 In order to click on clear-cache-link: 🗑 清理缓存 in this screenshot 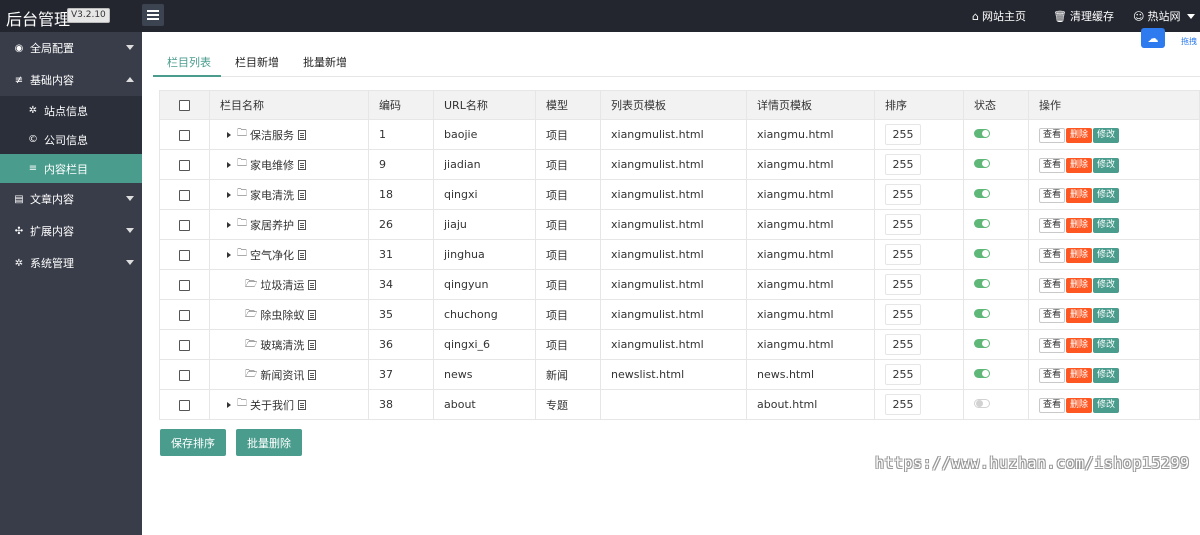, I will do `click(1083, 16)`.